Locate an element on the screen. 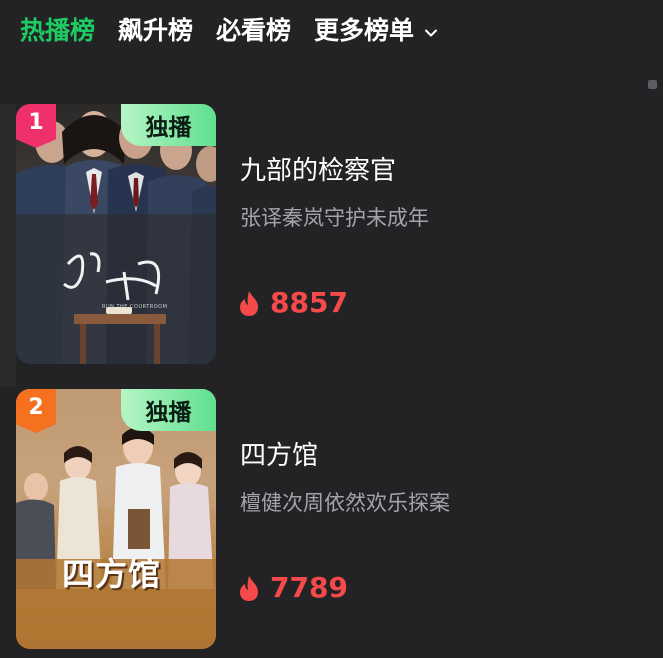 The height and width of the screenshot is (658, 663). show-subtitle: 檀健次周依然欢乐探案 is located at coordinates (345, 503).